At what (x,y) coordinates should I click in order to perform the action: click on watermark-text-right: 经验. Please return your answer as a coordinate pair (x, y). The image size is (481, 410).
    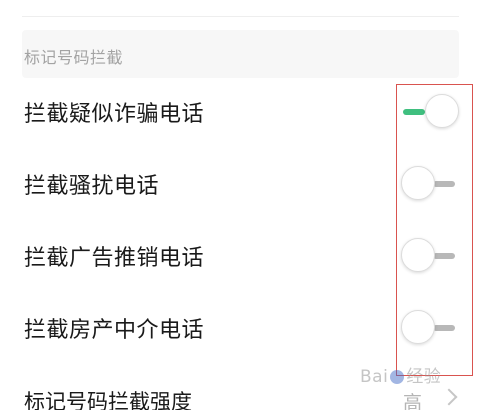
    Looking at the image, I should click on (424, 377).